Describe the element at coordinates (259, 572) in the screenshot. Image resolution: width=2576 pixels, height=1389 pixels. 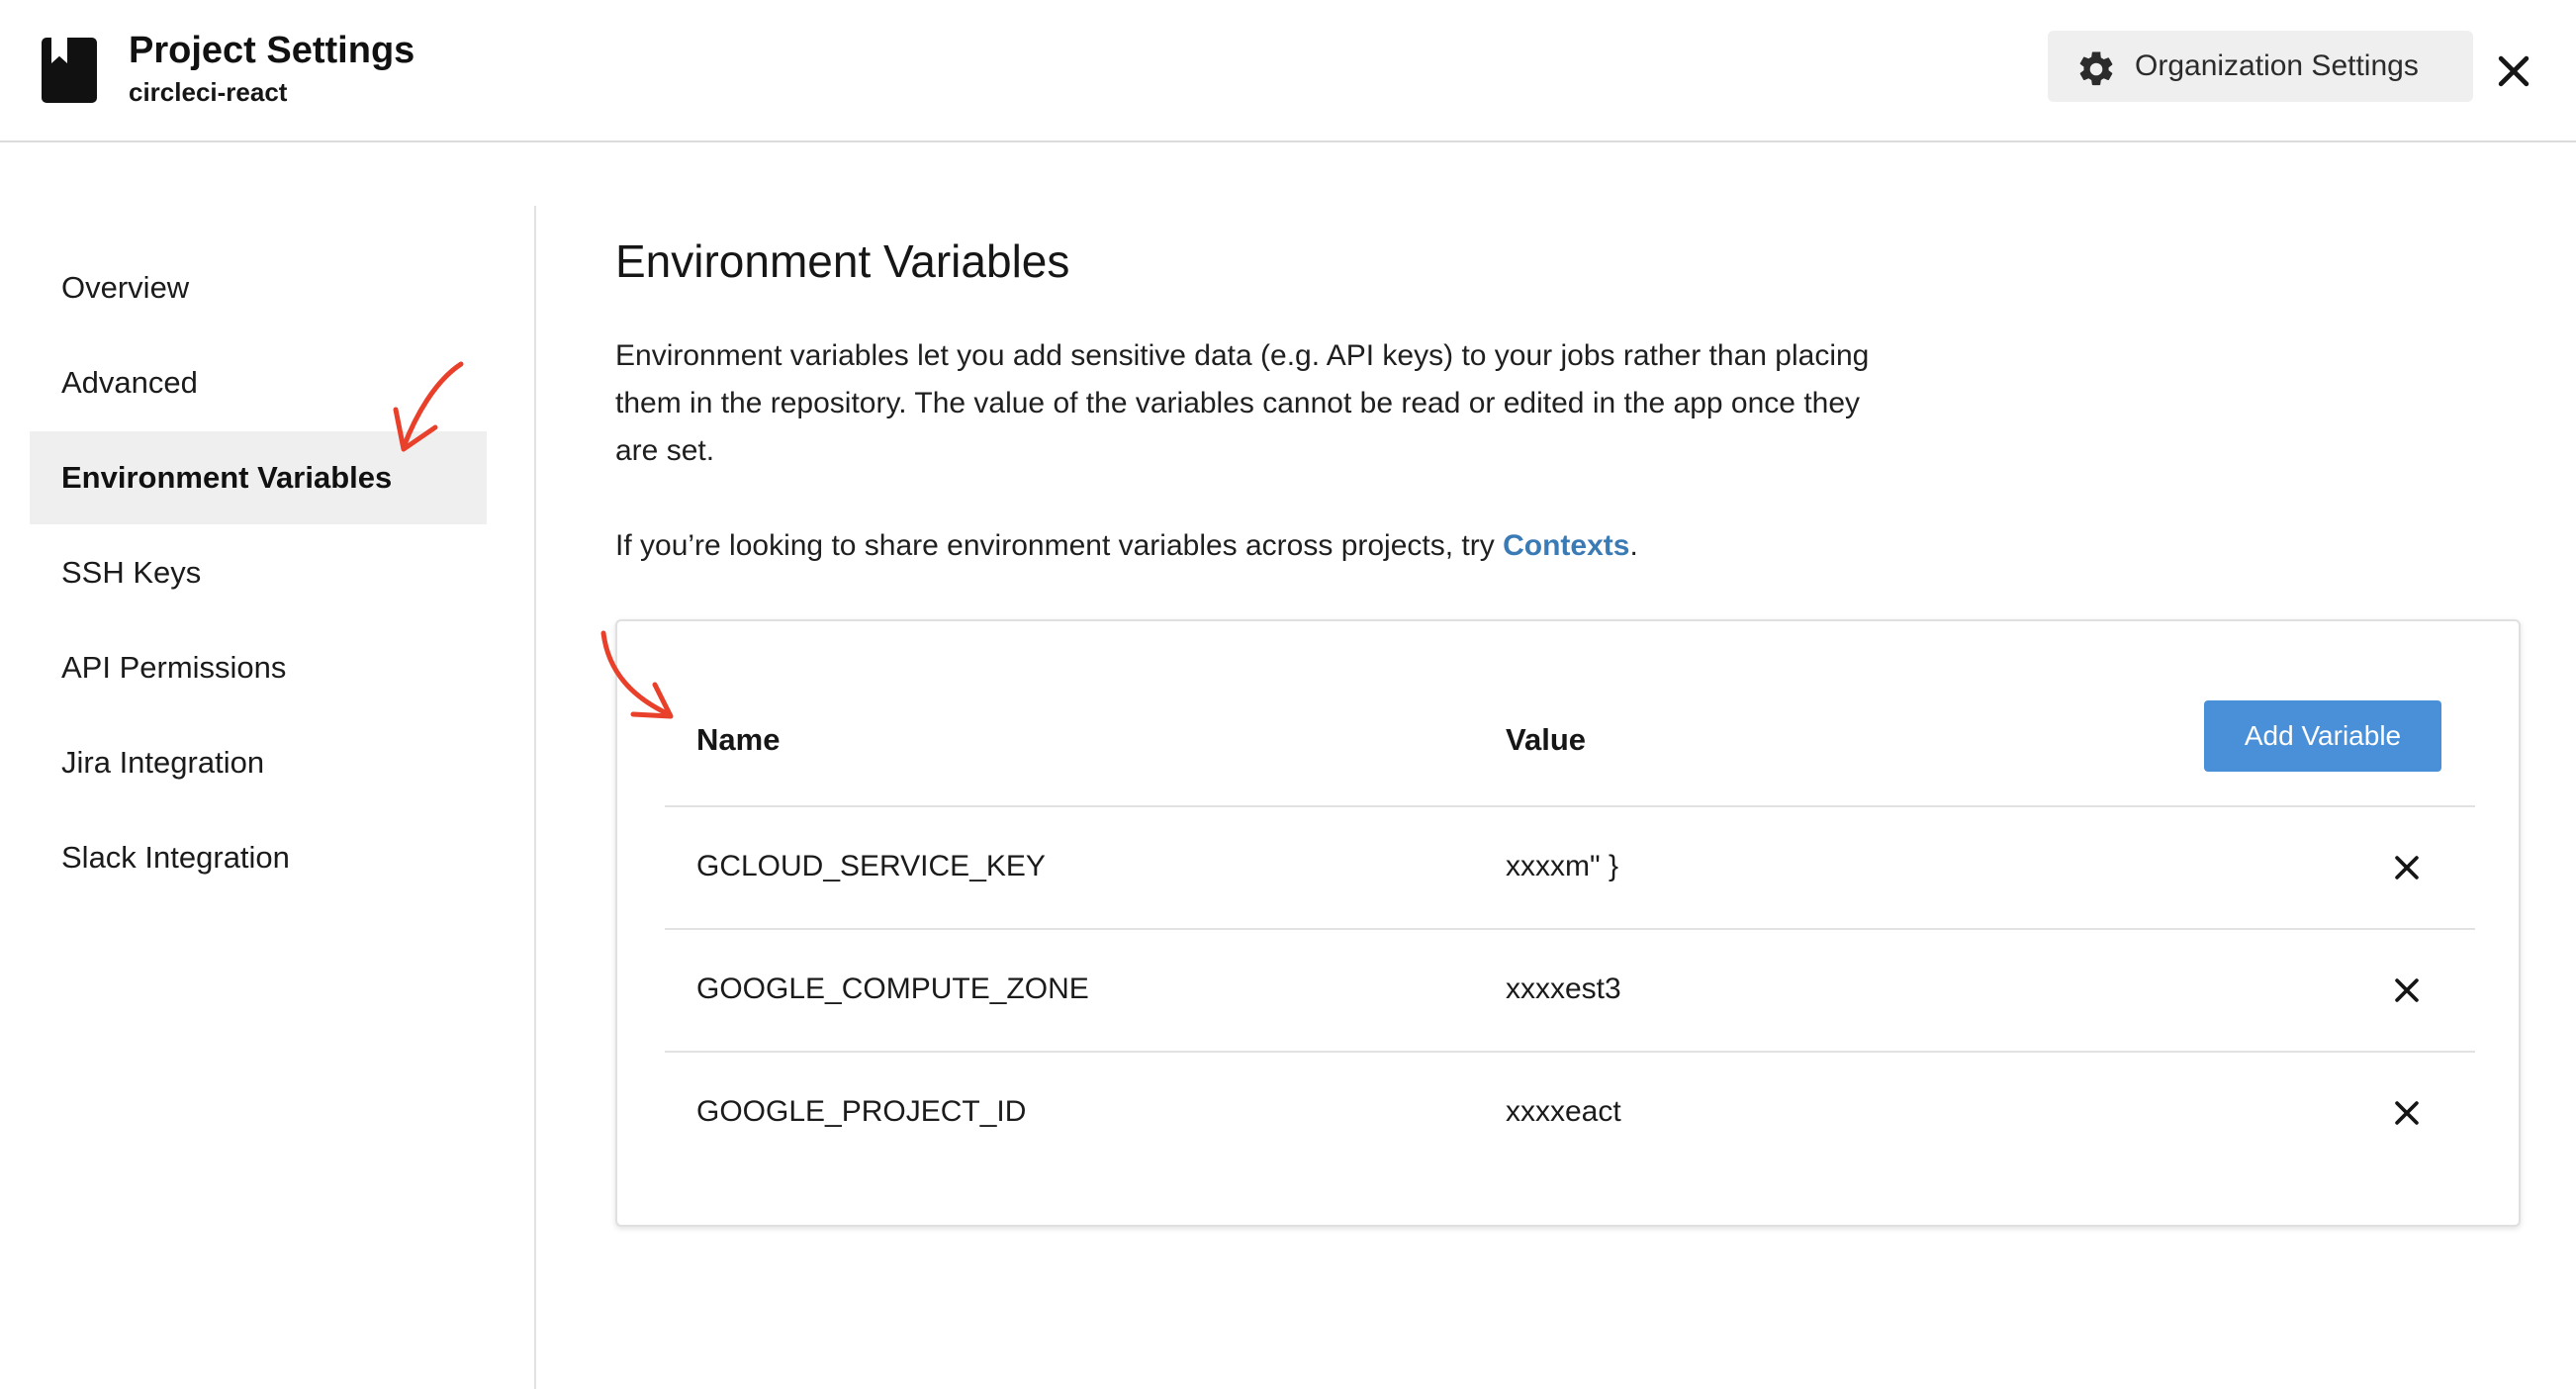
I see `sidebar-item-ssh-keys: SSH Keys` at that location.